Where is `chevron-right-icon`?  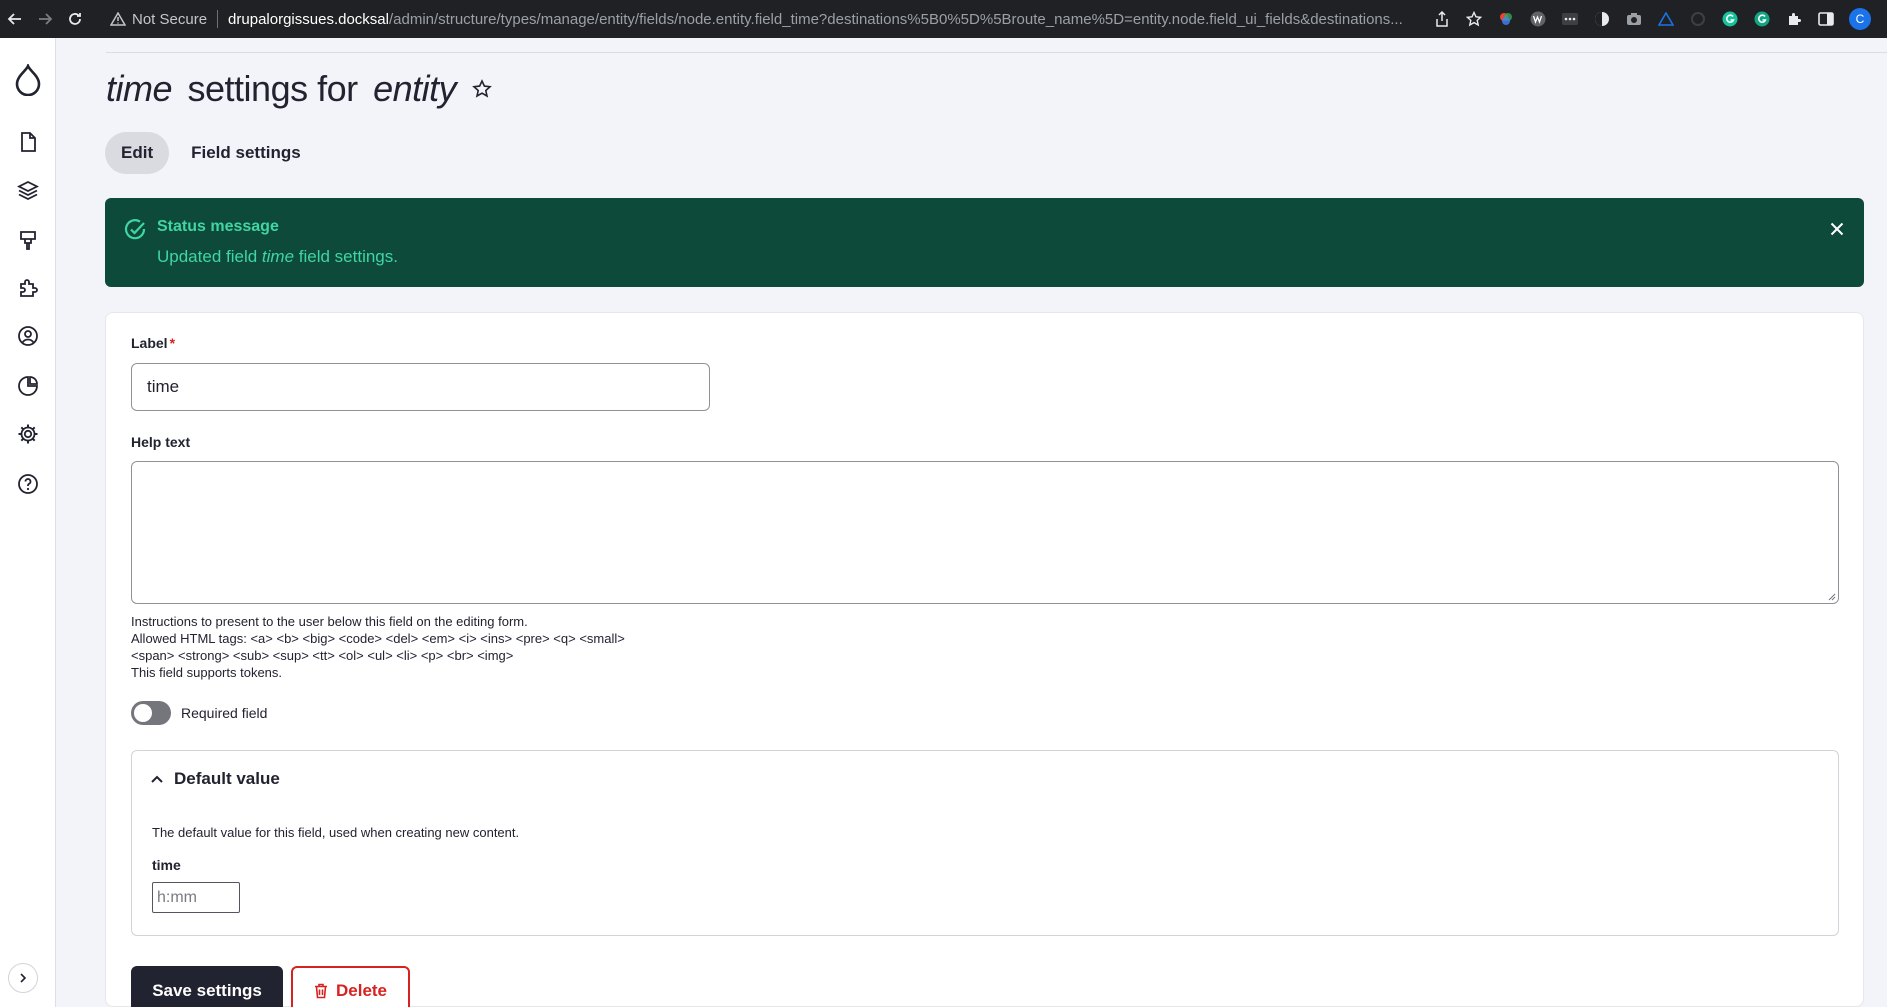
chevron-right-icon is located at coordinates (23, 978).